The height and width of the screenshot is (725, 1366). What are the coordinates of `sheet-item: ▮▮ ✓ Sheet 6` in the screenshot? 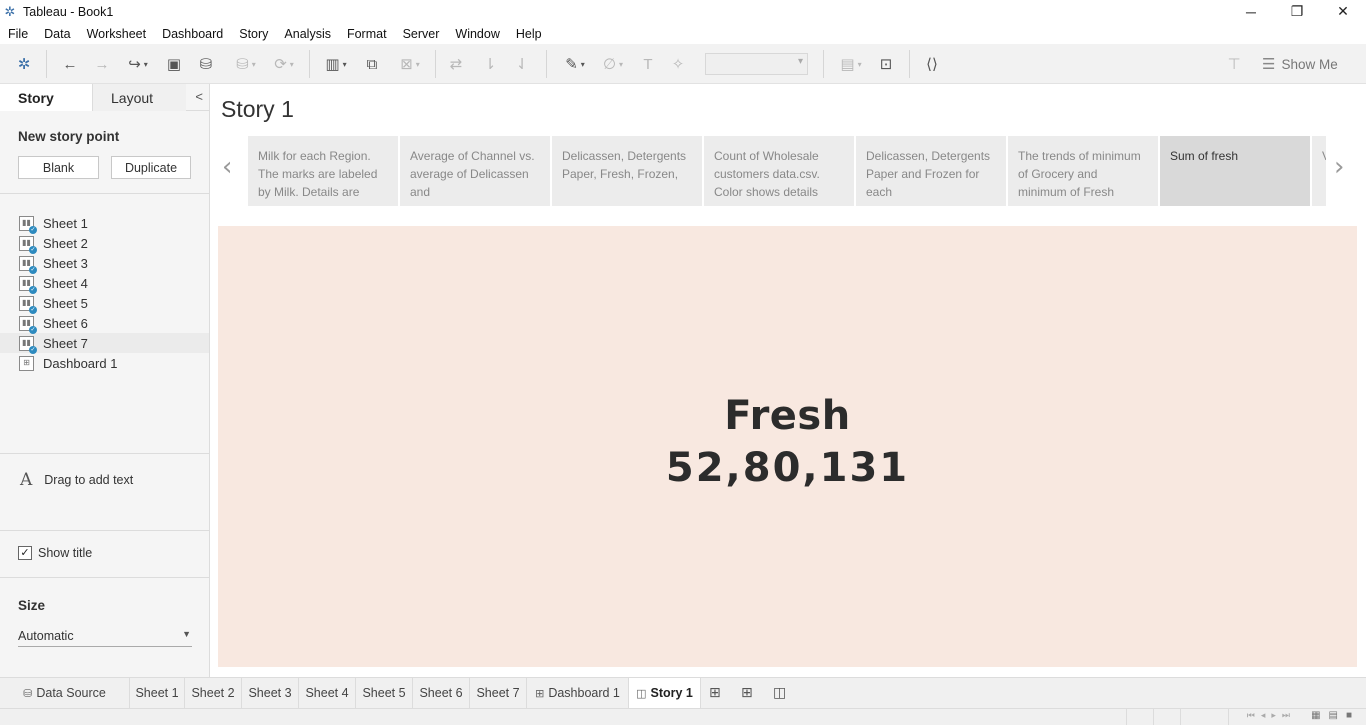 It's located at (104, 323).